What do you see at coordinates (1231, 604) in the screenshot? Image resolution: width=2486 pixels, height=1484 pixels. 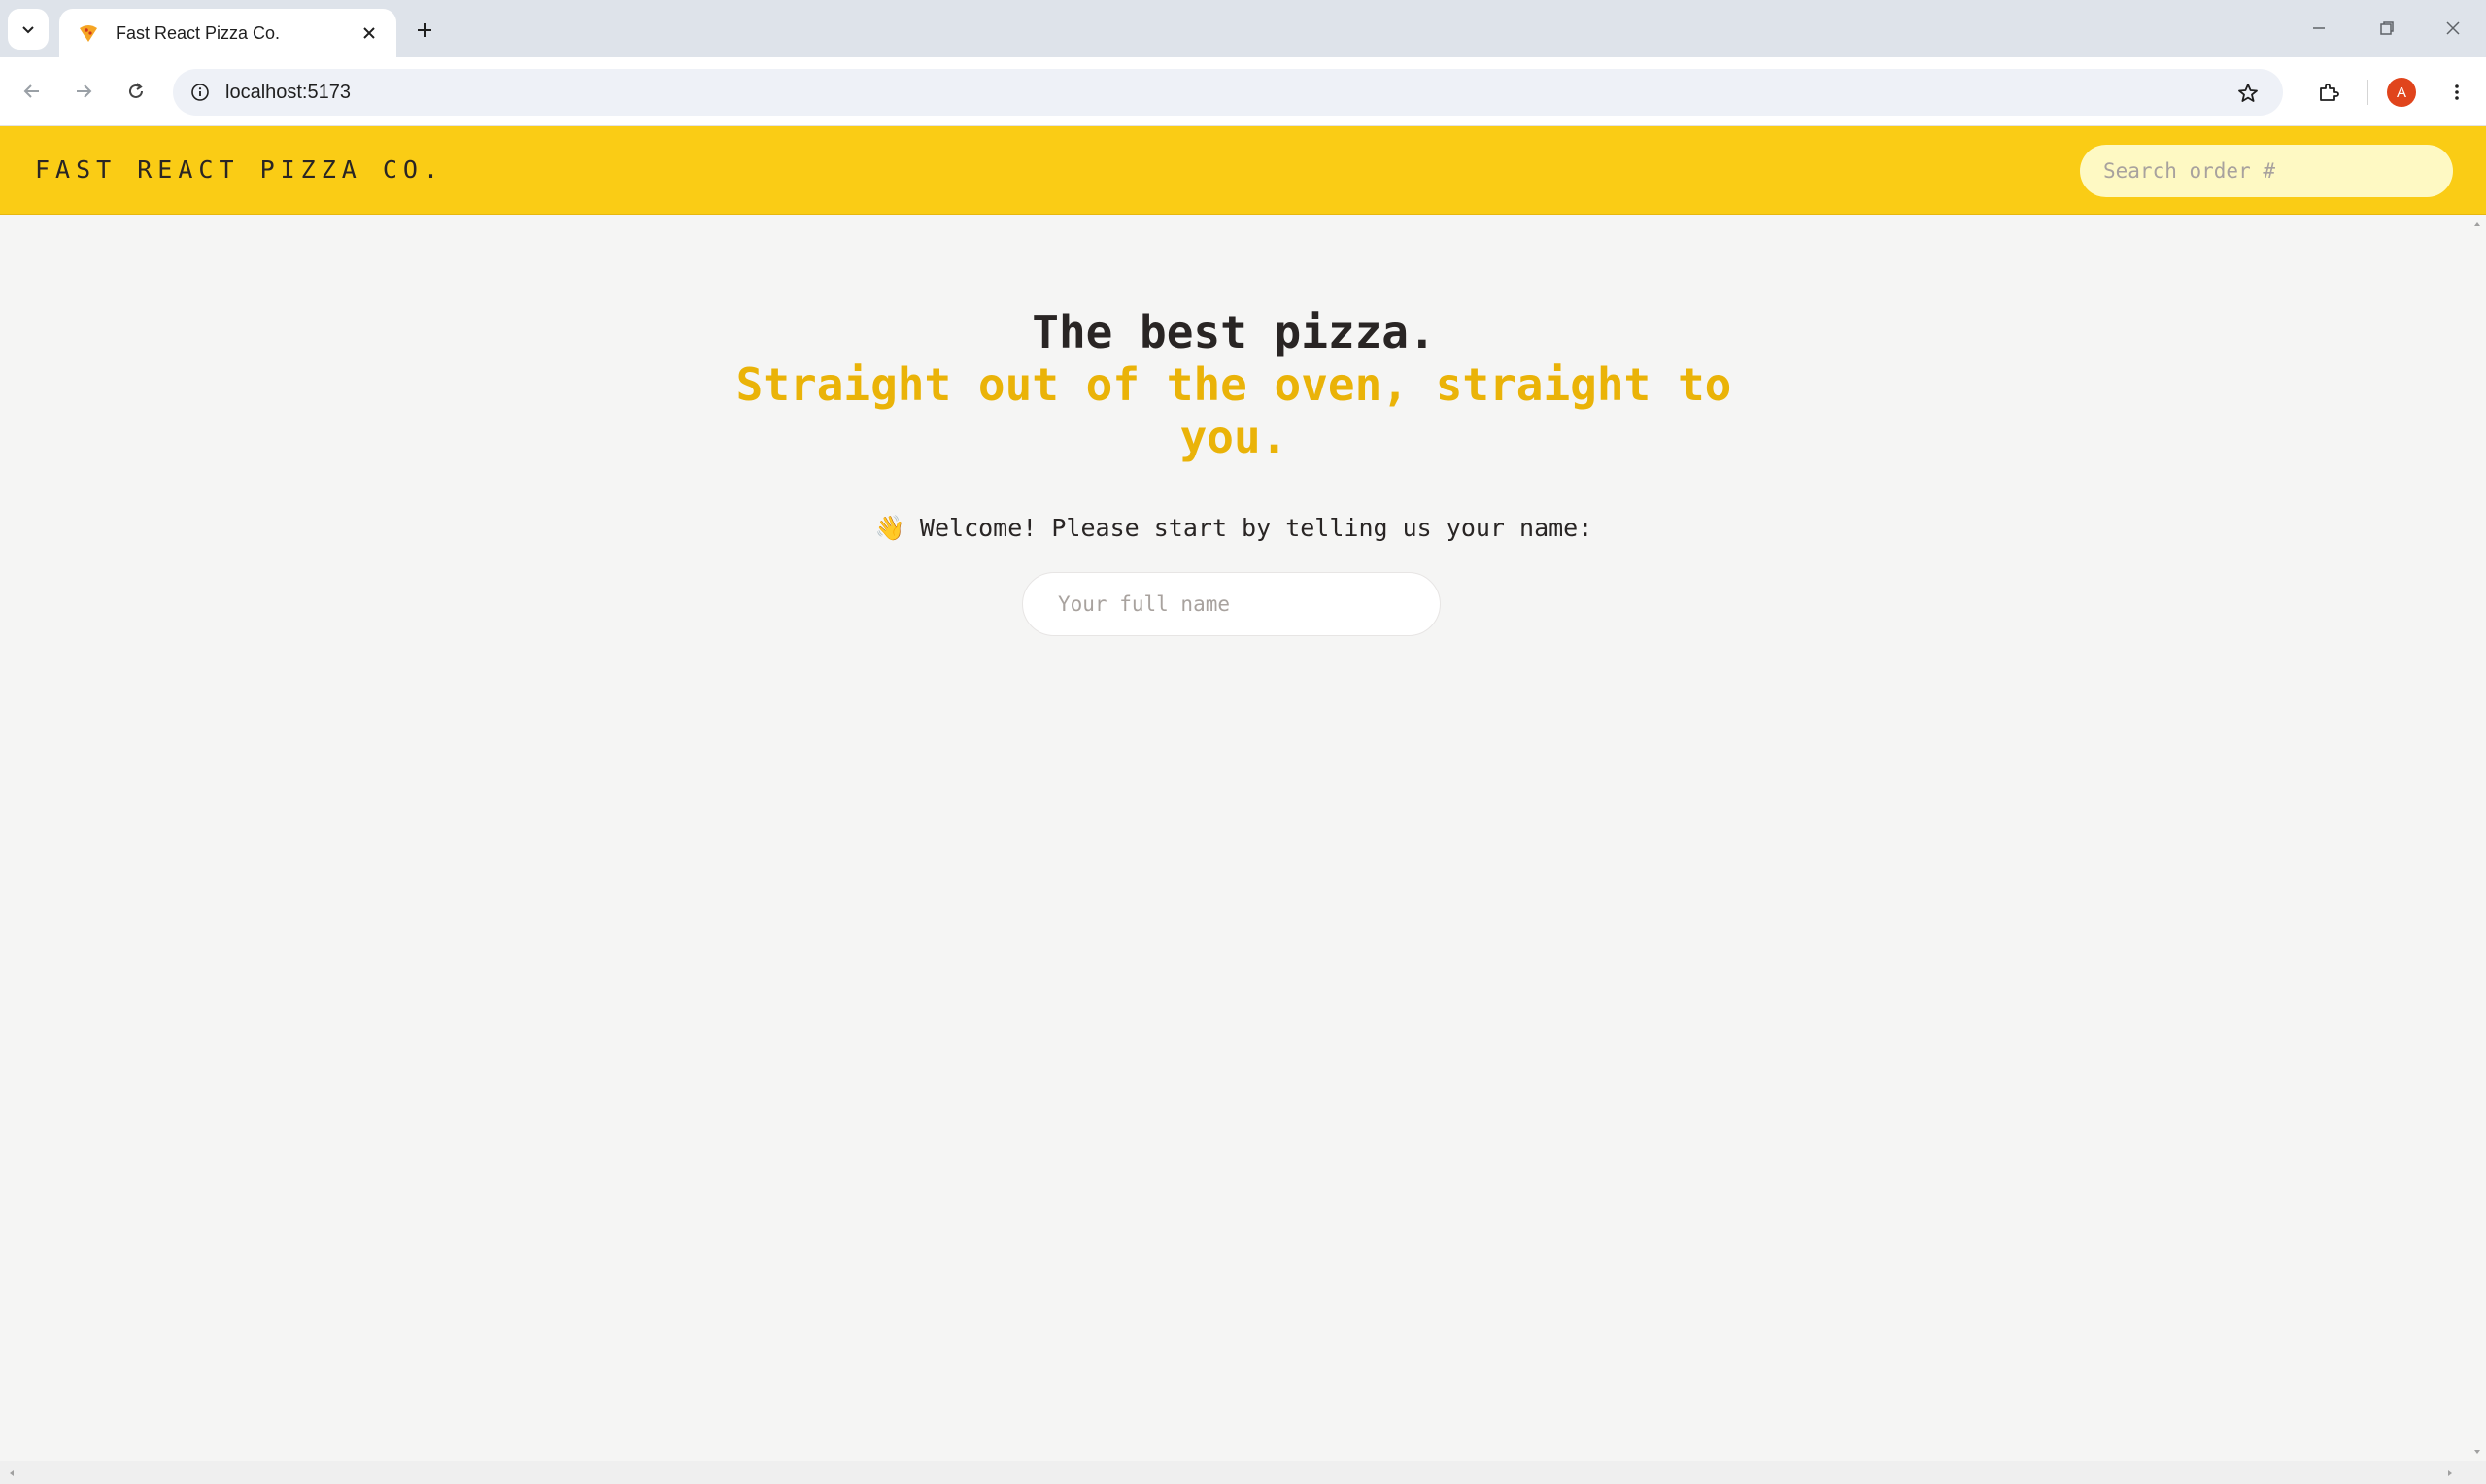 I see `full-name-input` at bounding box center [1231, 604].